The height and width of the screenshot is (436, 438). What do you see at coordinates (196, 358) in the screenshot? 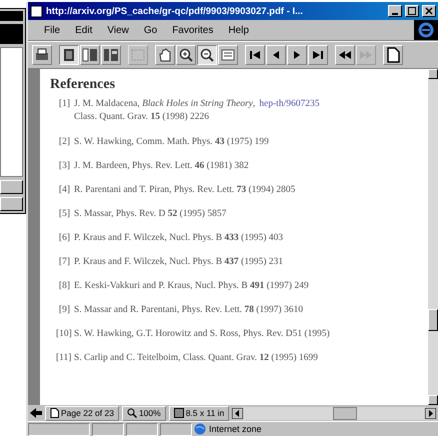
I see `reference-text: S. Carlip and C. Teitelboim, Class. Quant. Grav. 12 (1995) 1699` at bounding box center [196, 358].